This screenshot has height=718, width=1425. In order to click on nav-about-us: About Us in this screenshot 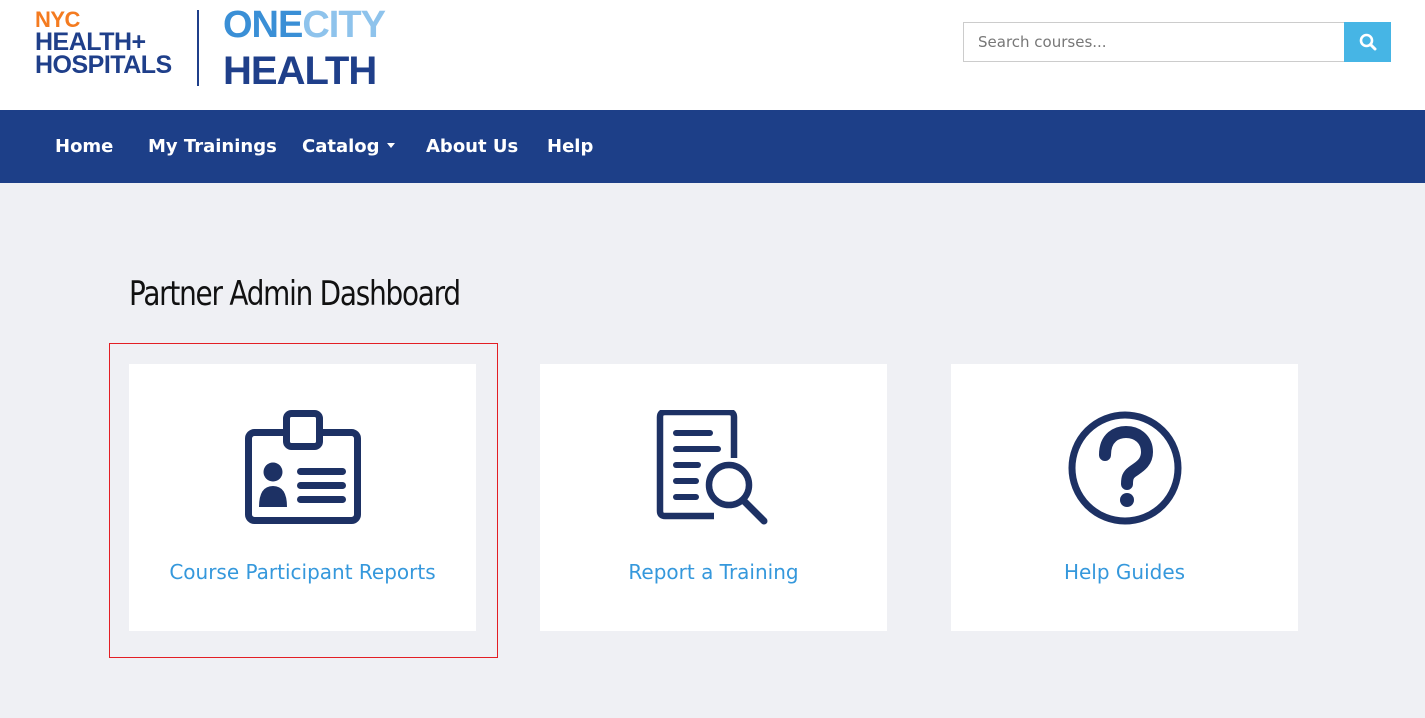, I will do `click(472, 146)`.